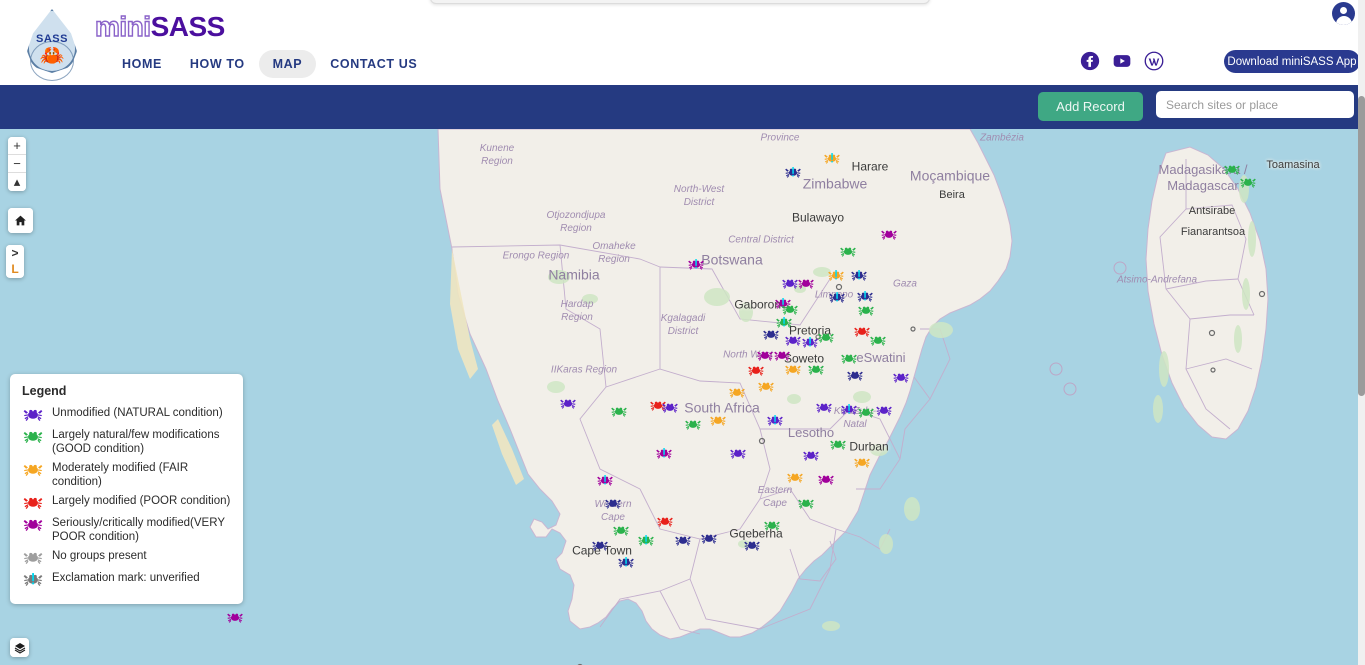  Describe the element at coordinates (15, 269) in the screenshot. I see `console-l-icon: L` at that location.